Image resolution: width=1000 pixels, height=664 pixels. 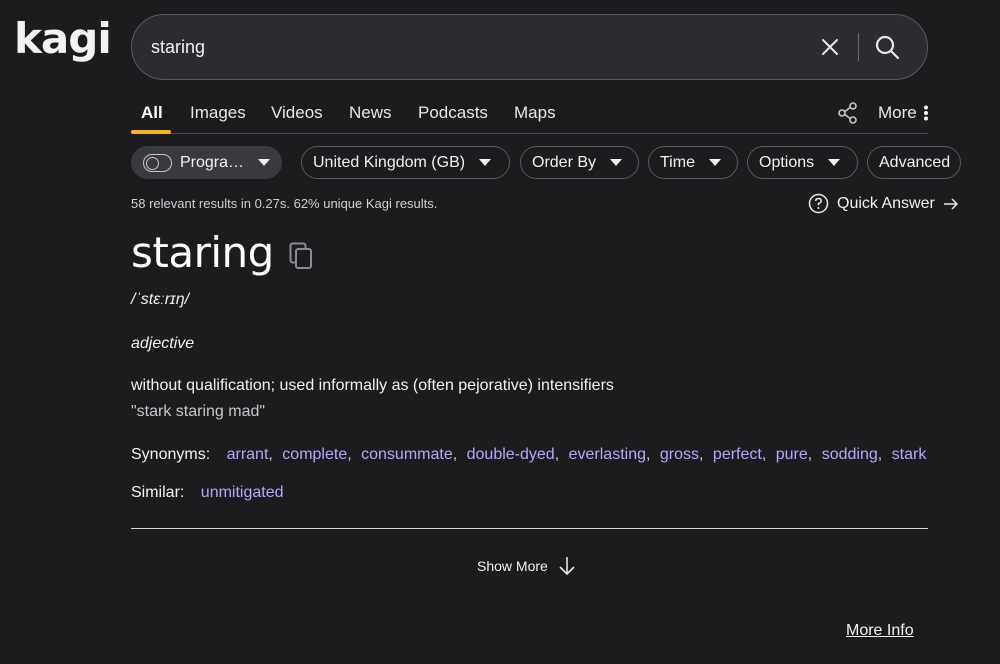 I want to click on arrow-down-icon, so click(x=567, y=566).